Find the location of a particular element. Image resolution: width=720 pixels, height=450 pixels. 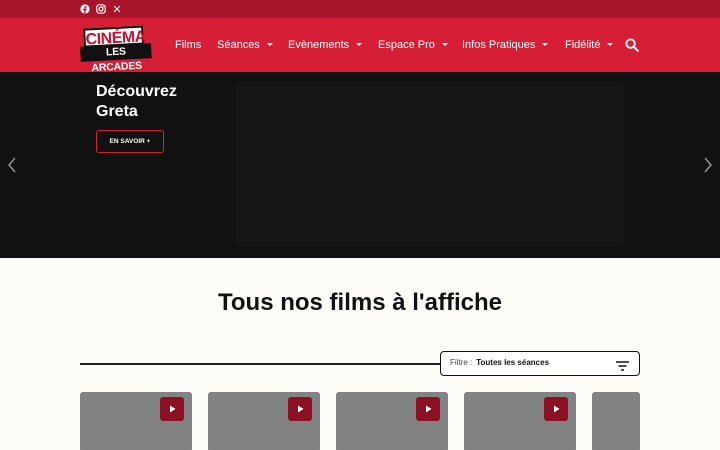

nav-item-espace-pro: Espace Pro is located at coordinates (413, 45).